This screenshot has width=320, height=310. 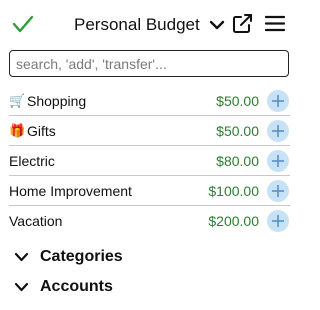 What do you see at coordinates (233, 190) in the screenshot?
I see `item-amount: $100.00` at bounding box center [233, 190].